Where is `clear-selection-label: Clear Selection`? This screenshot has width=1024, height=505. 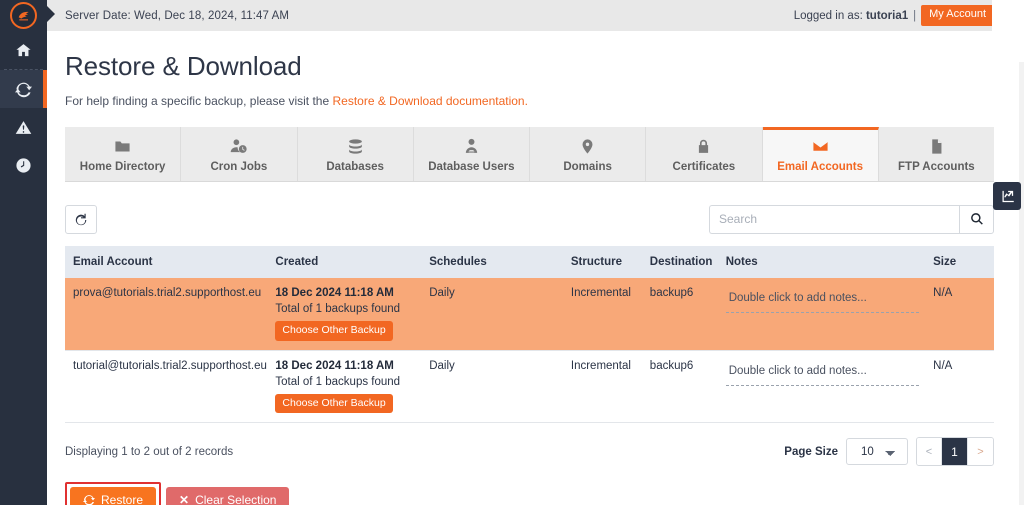 clear-selection-label: Clear Selection is located at coordinates (236, 499).